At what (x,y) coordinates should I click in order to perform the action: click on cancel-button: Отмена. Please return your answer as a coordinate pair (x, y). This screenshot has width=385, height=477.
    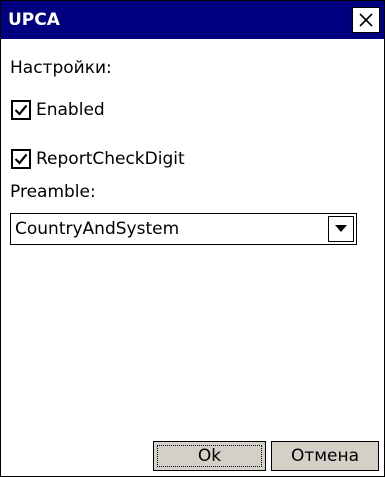
    Looking at the image, I should click on (325, 456).